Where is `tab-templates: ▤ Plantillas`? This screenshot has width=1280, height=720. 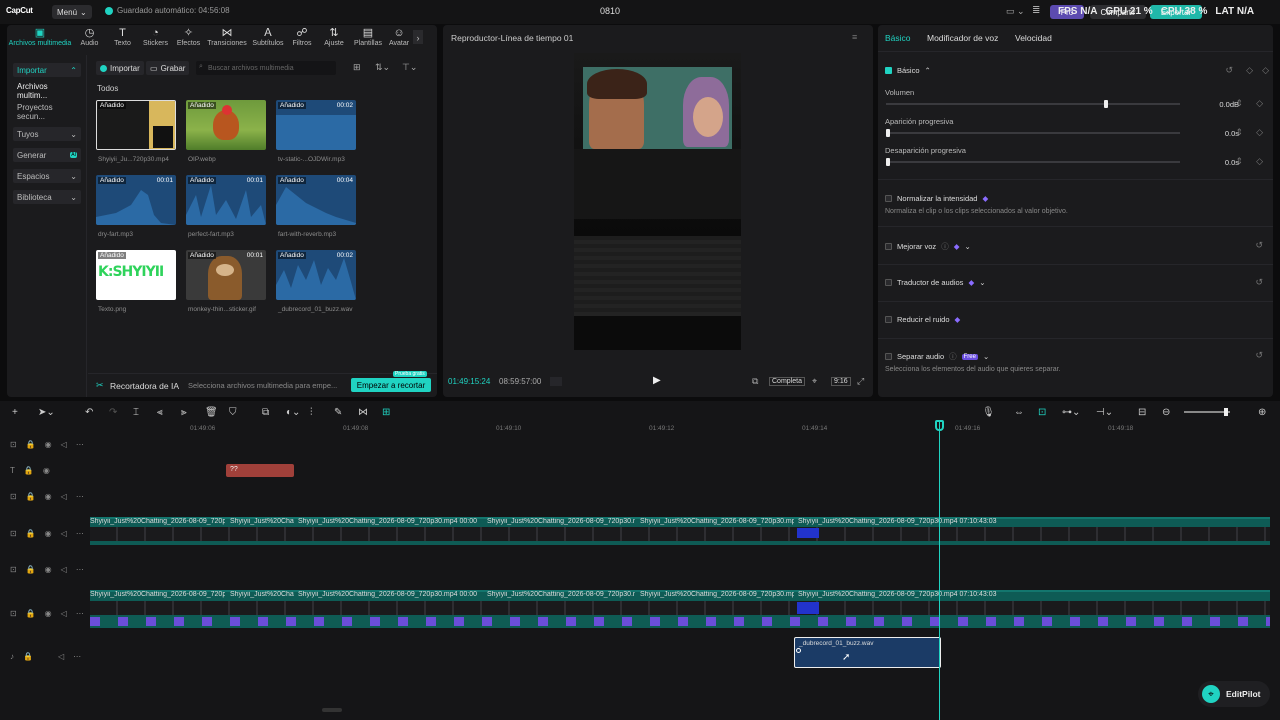 tab-templates: ▤ Plantillas is located at coordinates (368, 38).